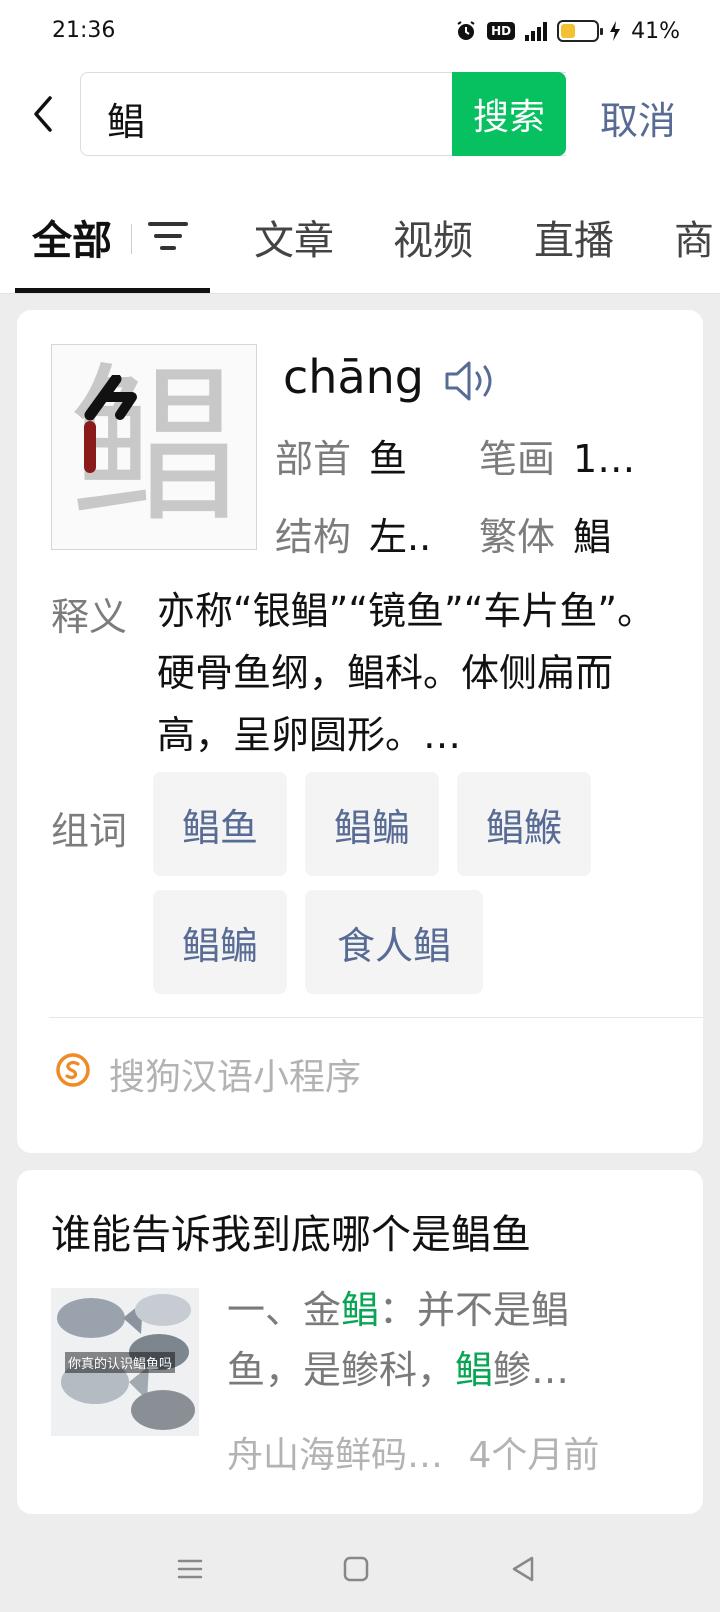 This screenshot has height=1612, width=720. I want to click on article-title: 谁能告诉我到底哪个是鲳鱼, so click(291, 1231).